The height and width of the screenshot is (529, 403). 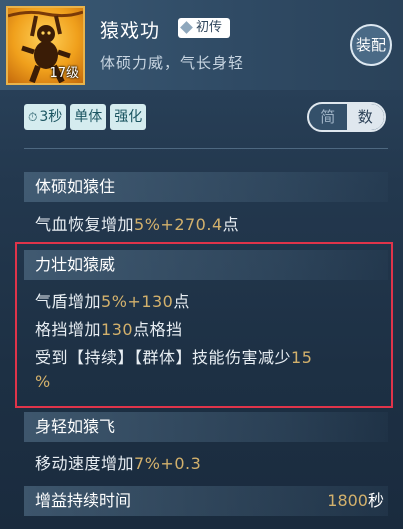 I want to click on section-title-3: 身轻如猿飞, so click(x=206, y=427).